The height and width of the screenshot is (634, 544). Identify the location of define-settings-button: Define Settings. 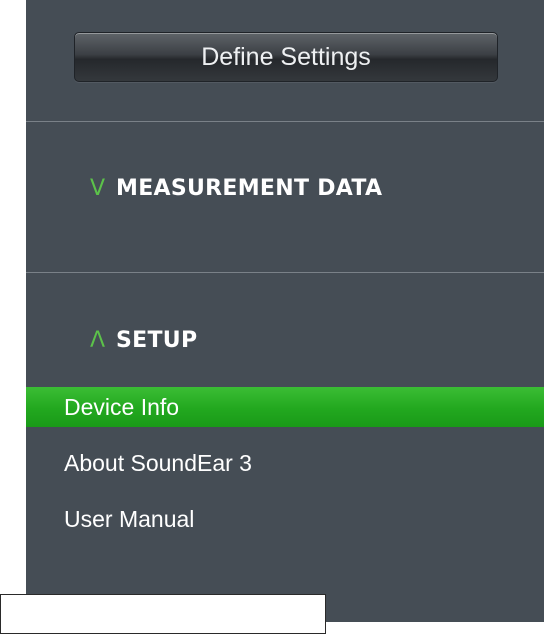
(286, 57).